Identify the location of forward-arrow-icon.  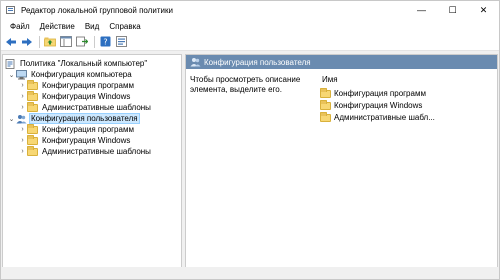
(27, 42).